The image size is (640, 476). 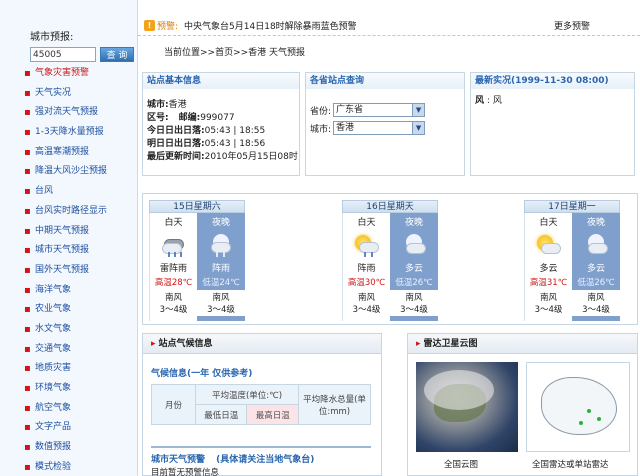 I want to click on city-warning-label: 城市天气预警, so click(x=178, y=460).